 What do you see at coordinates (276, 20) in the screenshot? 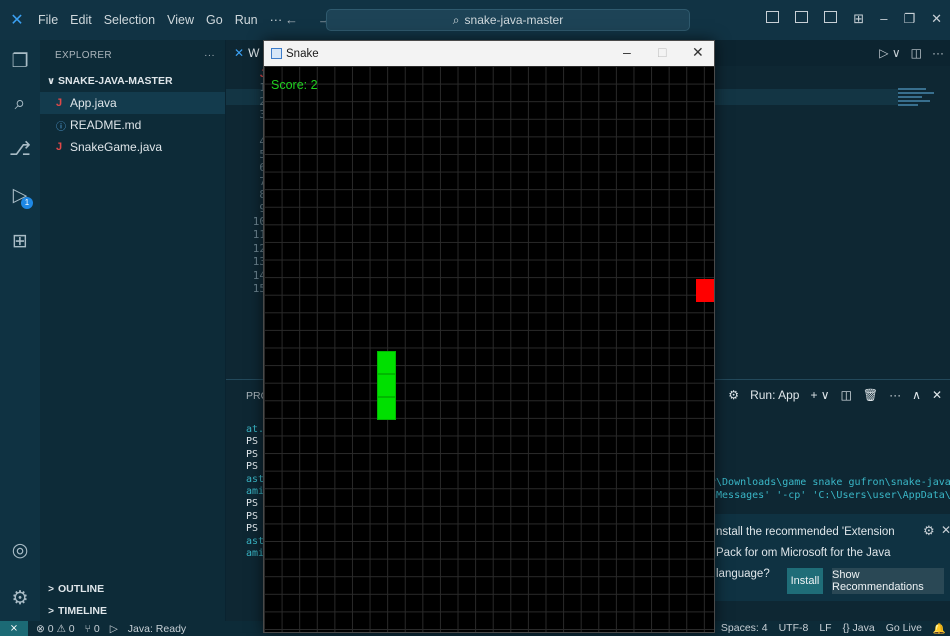
I see `menu-more: ···` at bounding box center [276, 20].